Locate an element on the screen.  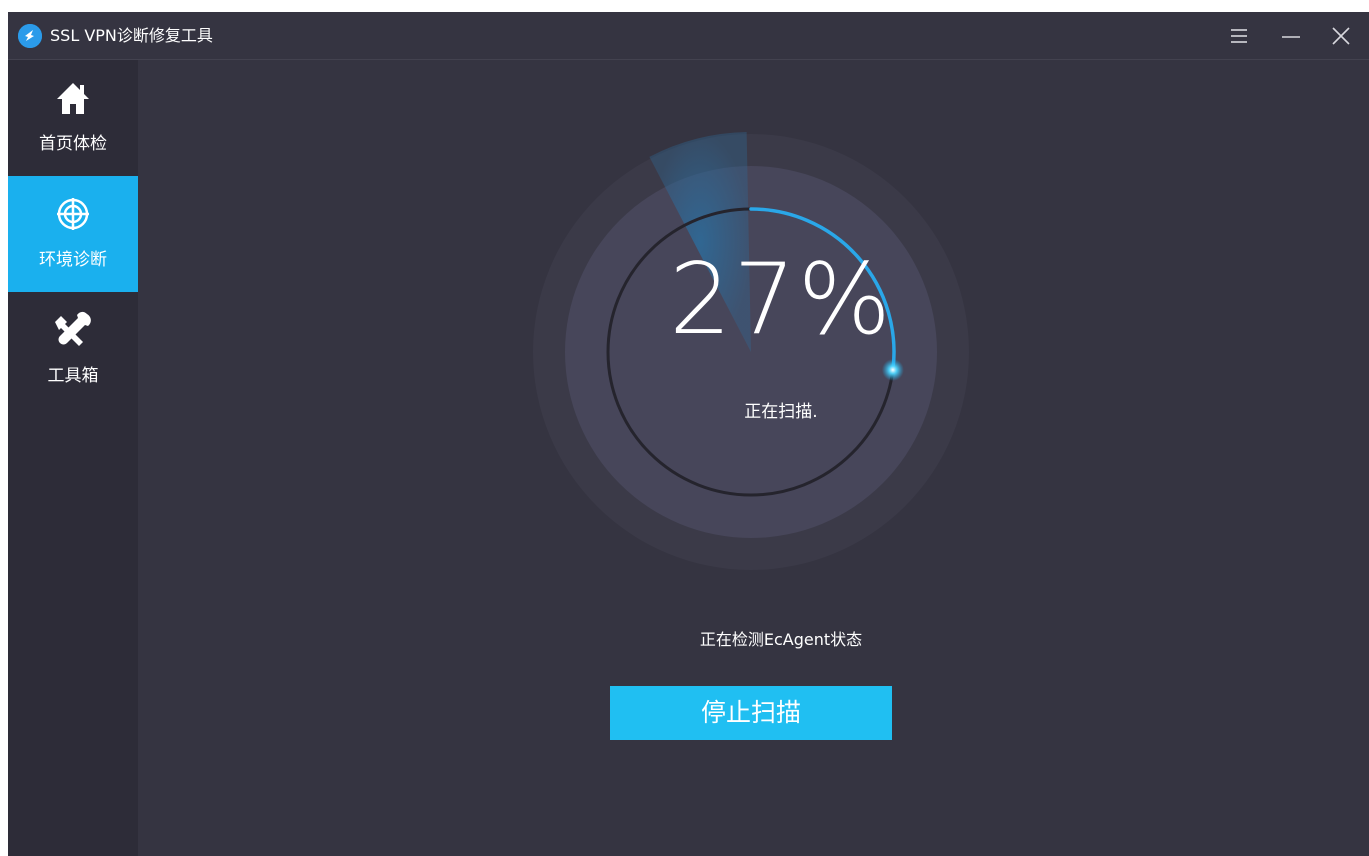
sidebar-item-env-diagnosis: 环境诊断 is located at coordinates (73, 234).